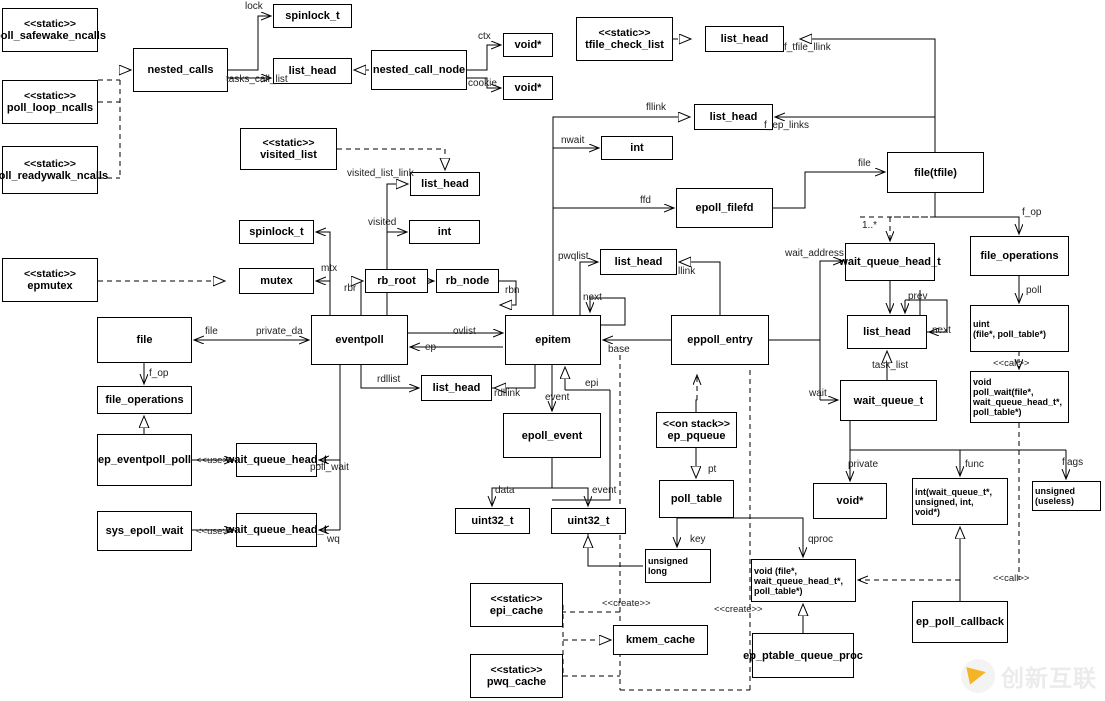 This screenshot has height=701, width=1105. What do you see at coordinates (818, 393) in the screenshot?
I see `edge-label-wait: wait` at bounding box center [818, 393].